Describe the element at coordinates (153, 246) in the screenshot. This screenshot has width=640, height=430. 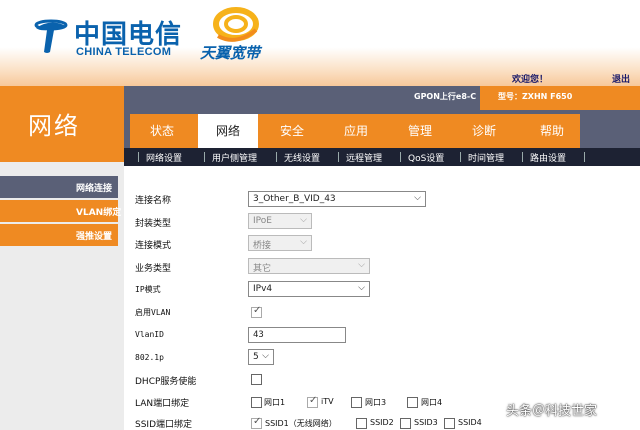
I see `conn-mode-label: 连接模式` at that location.